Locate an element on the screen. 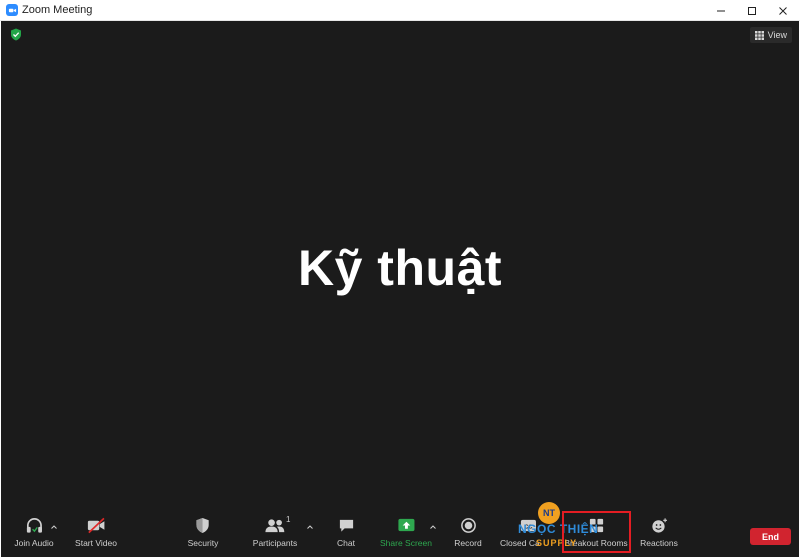 The image size is (800, 557). shared-content-text: Kỹ thuật is located at coordinates (400, 268).